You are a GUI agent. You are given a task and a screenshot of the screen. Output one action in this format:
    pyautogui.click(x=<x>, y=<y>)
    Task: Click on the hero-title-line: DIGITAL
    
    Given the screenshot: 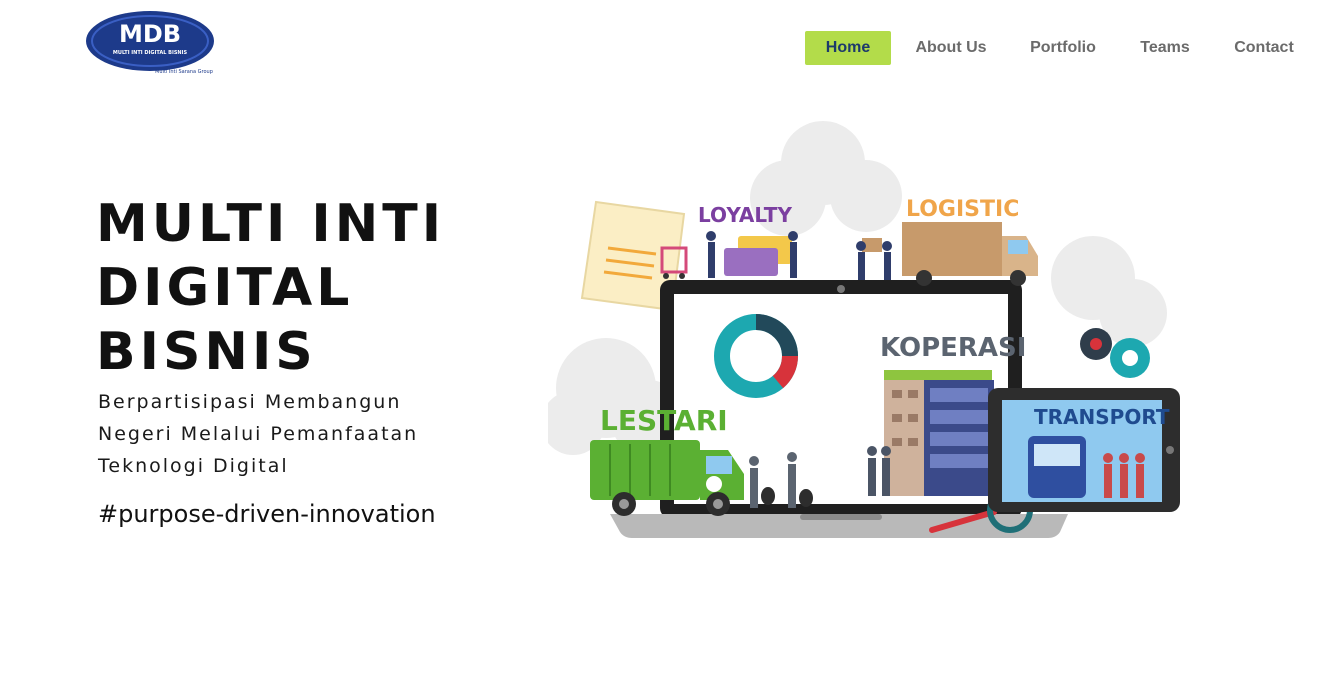 What is the action you would take?
    pyautogui.click(x=225, y=288)
    